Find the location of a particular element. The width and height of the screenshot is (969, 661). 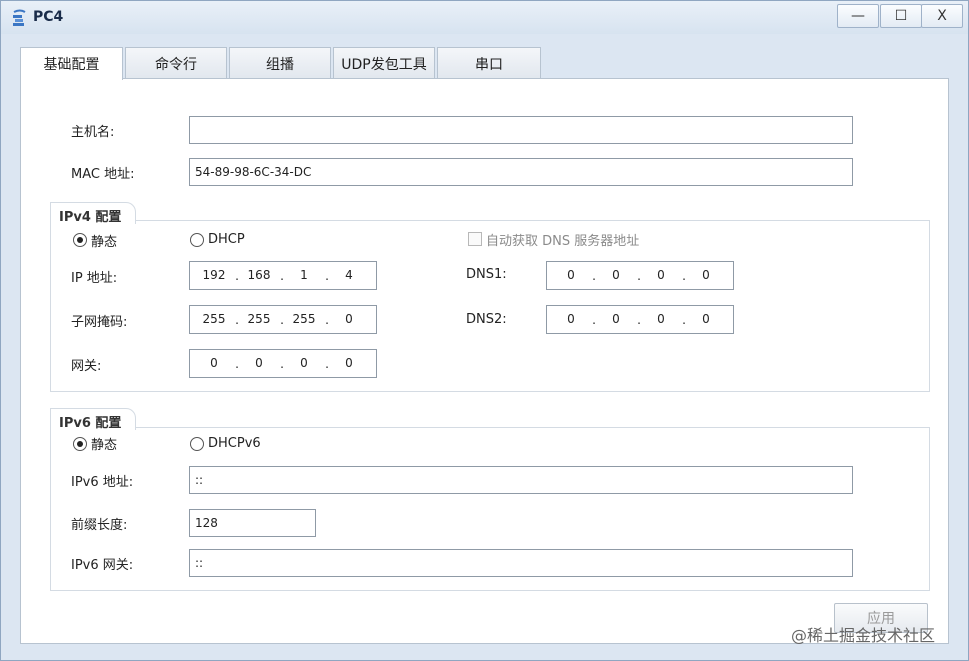

gateway-octet-2: 0 is located at coordinates (259, 363).